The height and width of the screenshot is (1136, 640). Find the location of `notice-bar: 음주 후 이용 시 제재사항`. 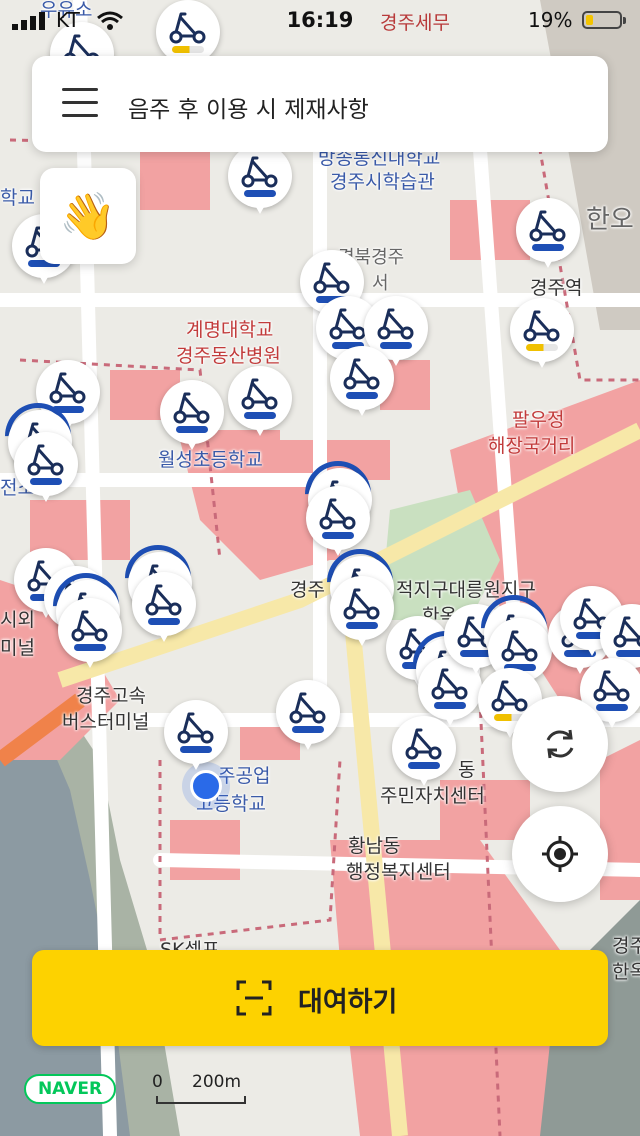

notice-bar: 음주 후 이용 시 제재사항 is located at coordinates (320, 104).